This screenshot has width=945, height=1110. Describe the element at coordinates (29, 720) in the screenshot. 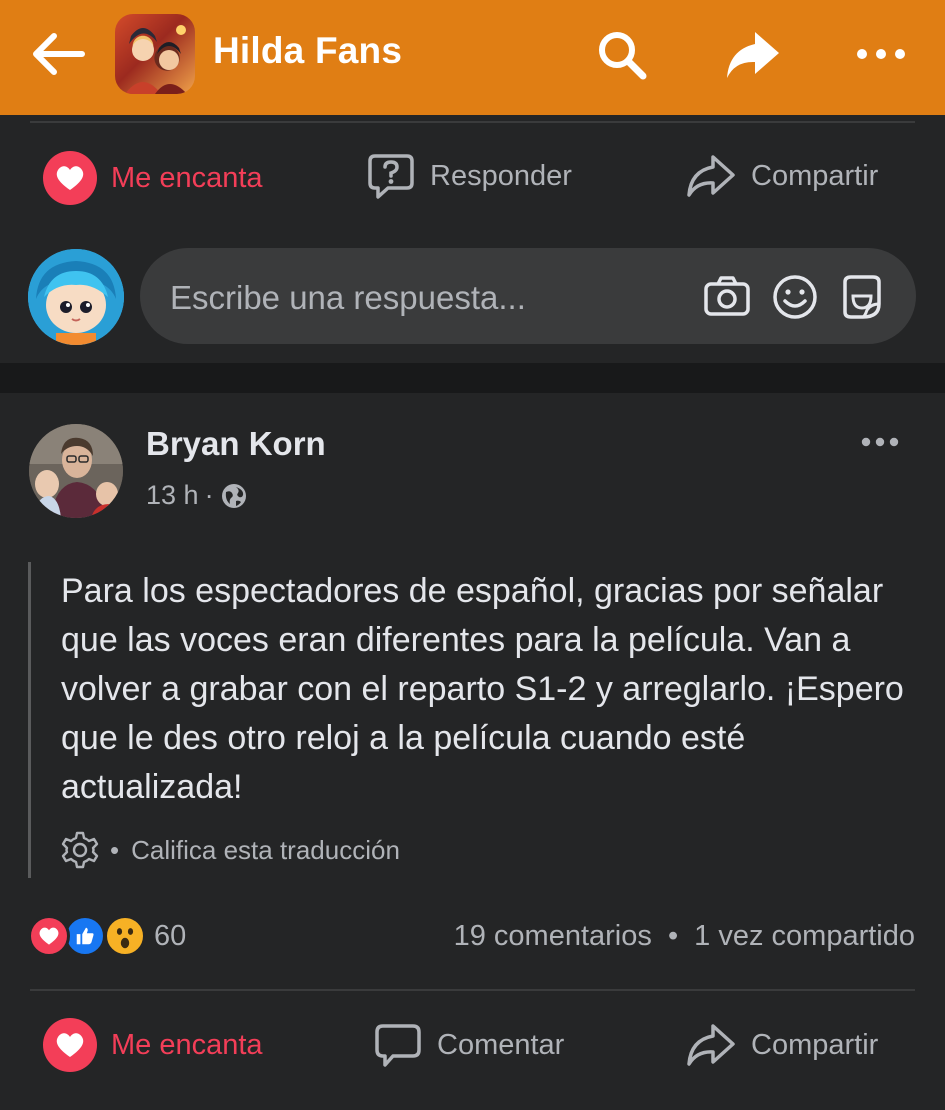

I see `translation-quote-bar` at that location.